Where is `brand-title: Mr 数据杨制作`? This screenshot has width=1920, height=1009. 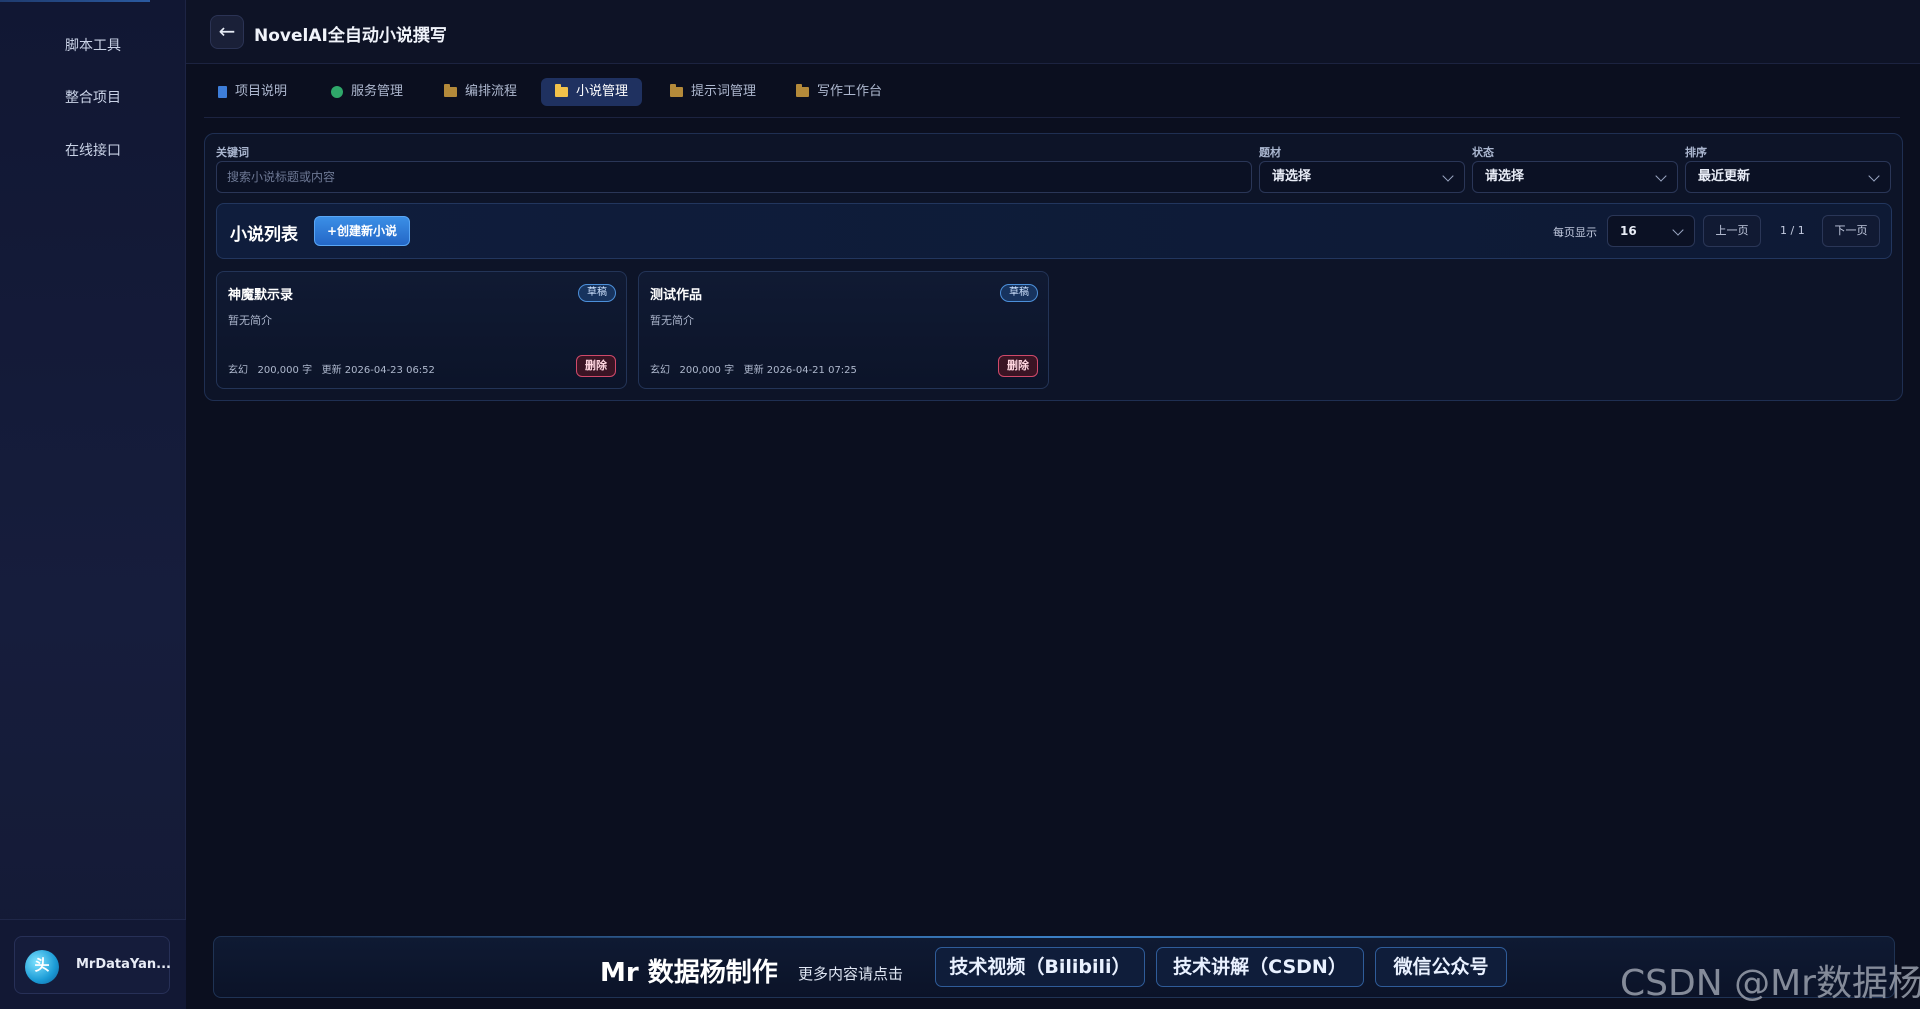 brand-title: Mr 数据杨制作 is located at coordinates (689, 973).